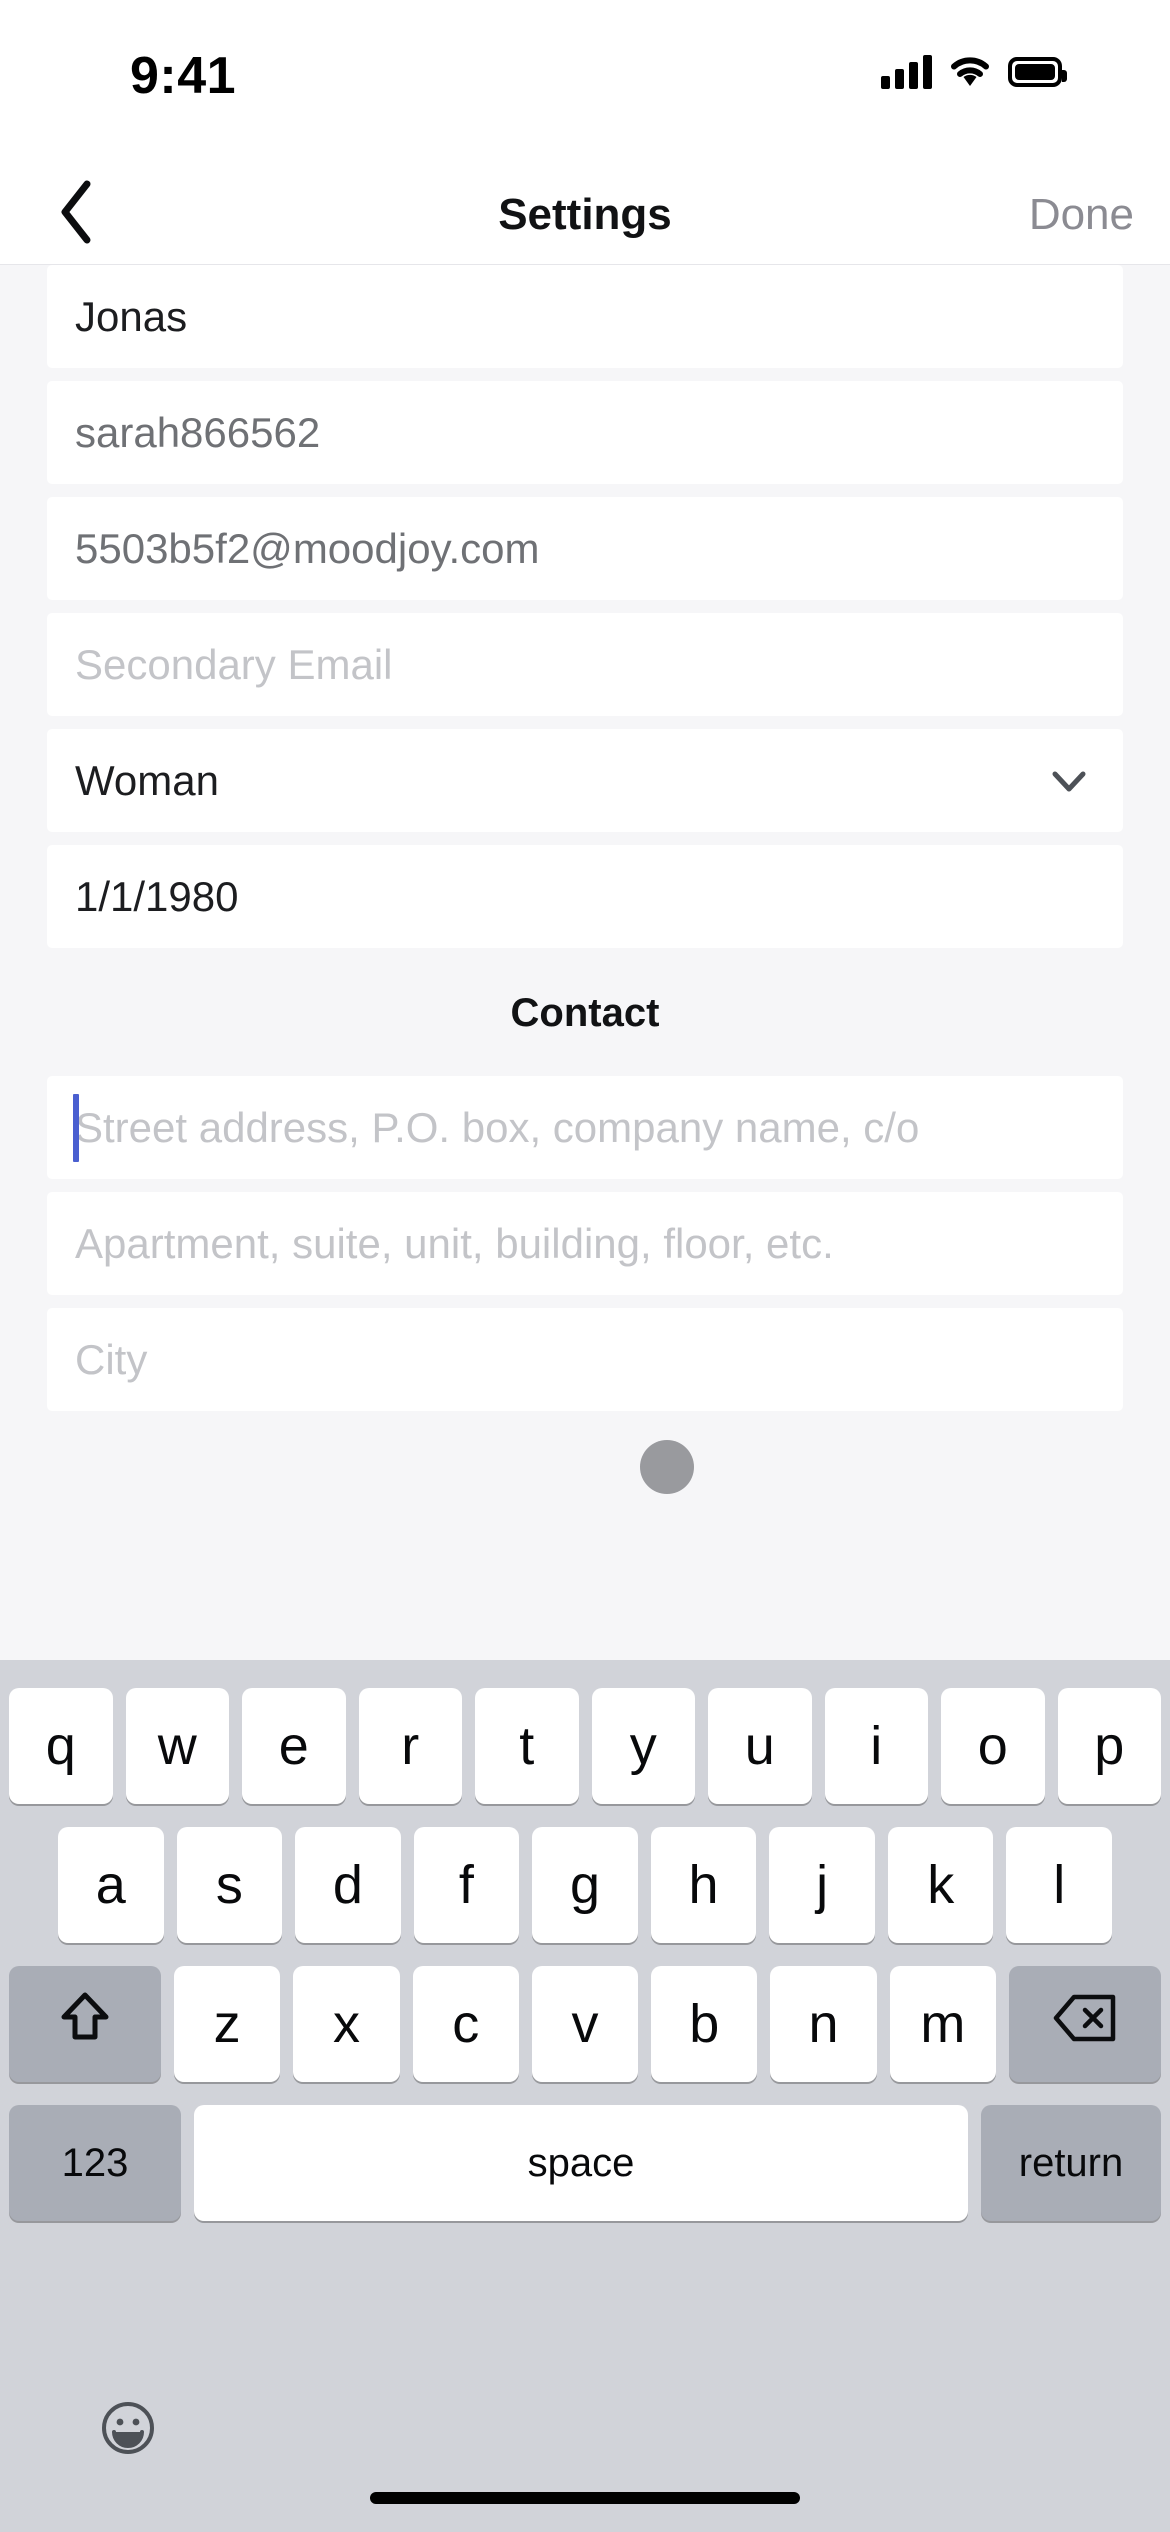 This screenshot has height=2532, width=1170. What do you see at coordinates (942, 2024) in the screenshot?
I see `key-m: m` at bounding box center [942, 2024].